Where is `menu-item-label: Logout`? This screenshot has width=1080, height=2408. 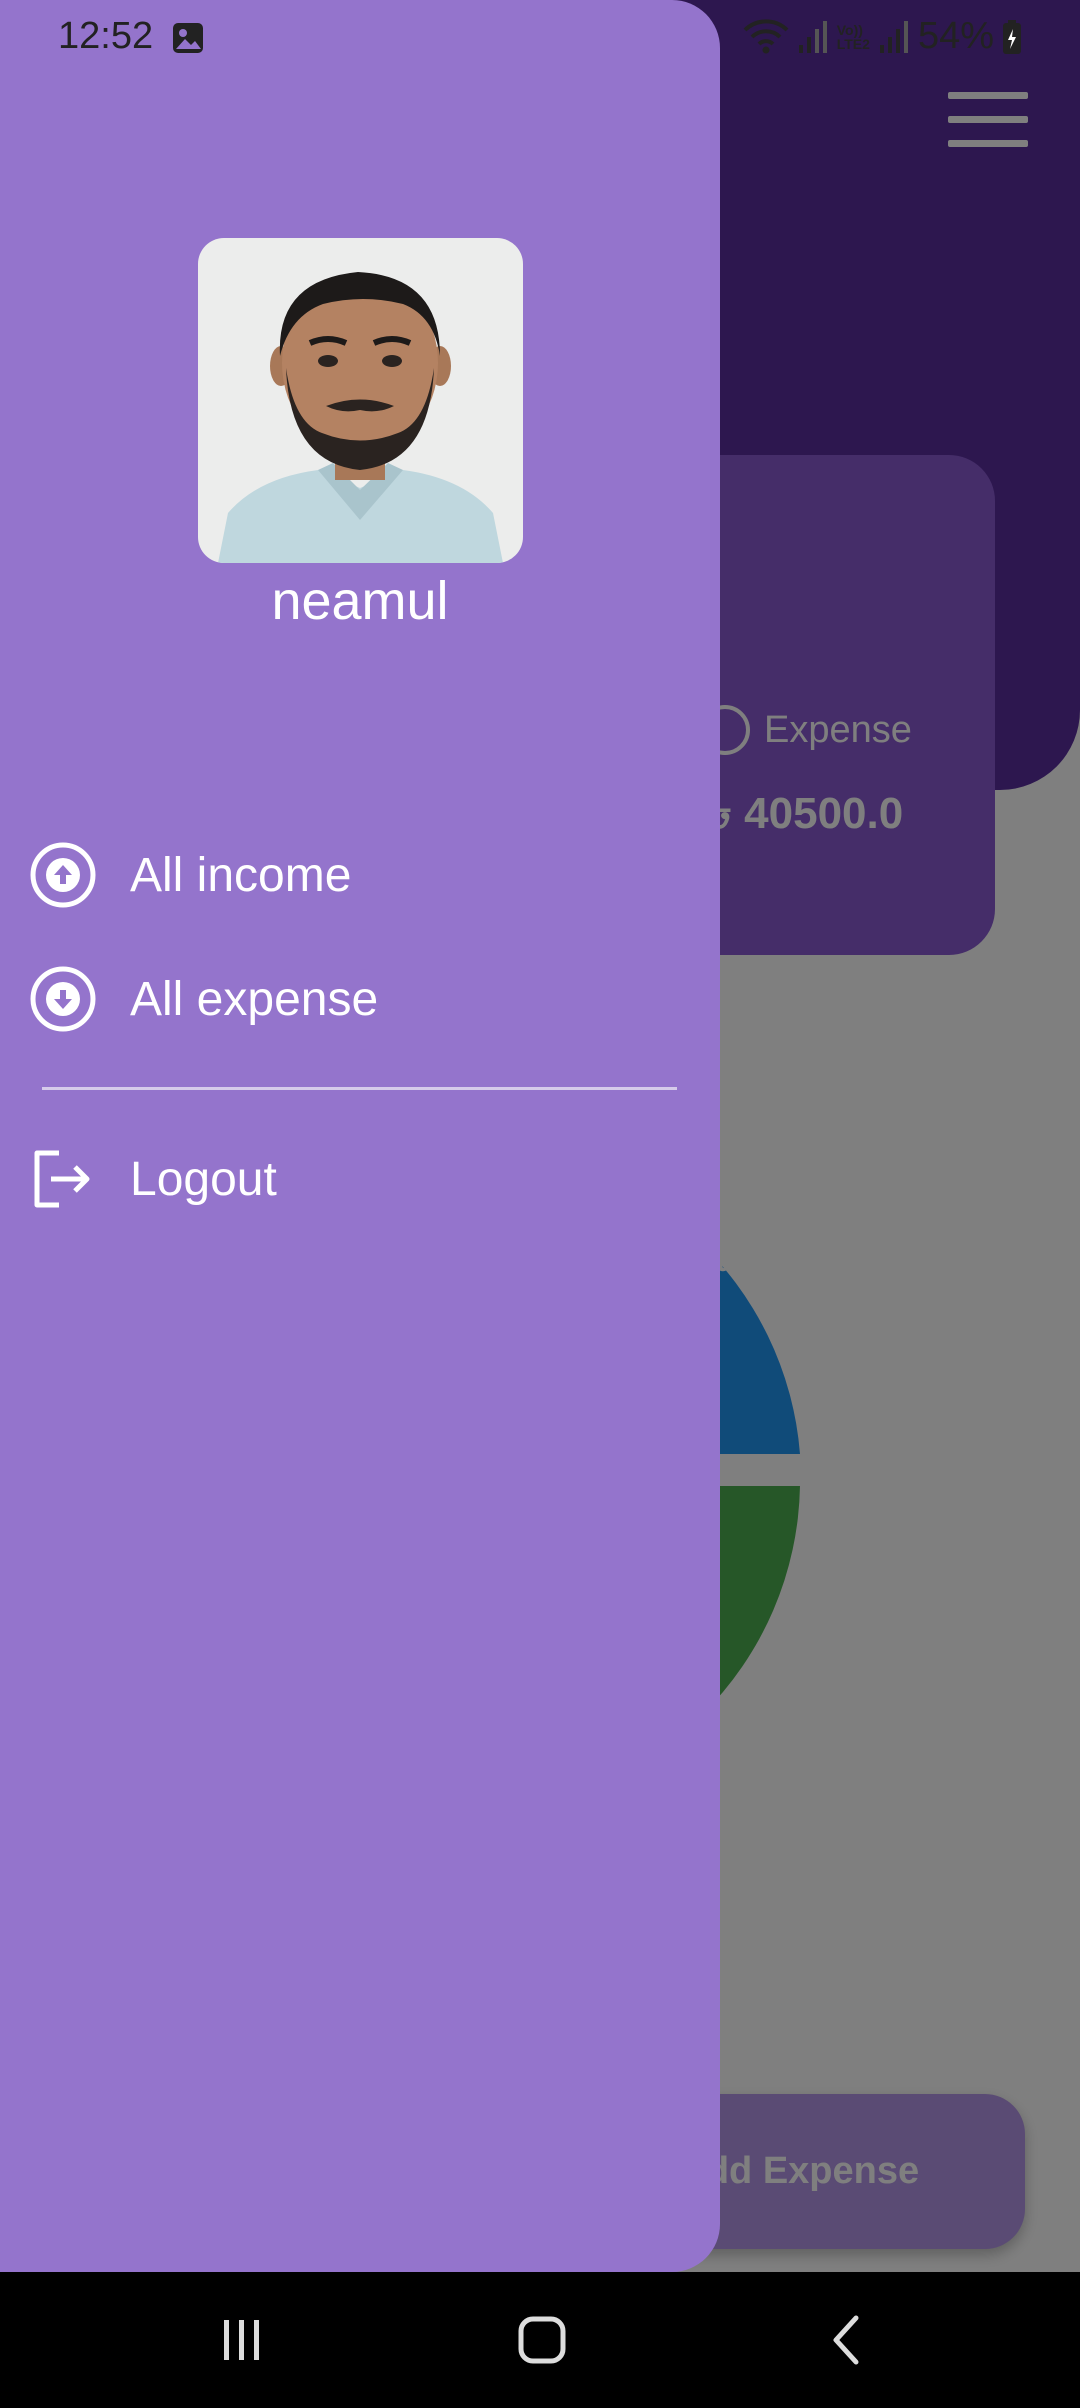
menu-item-label: Logout is located at coordinates (203, 1179).